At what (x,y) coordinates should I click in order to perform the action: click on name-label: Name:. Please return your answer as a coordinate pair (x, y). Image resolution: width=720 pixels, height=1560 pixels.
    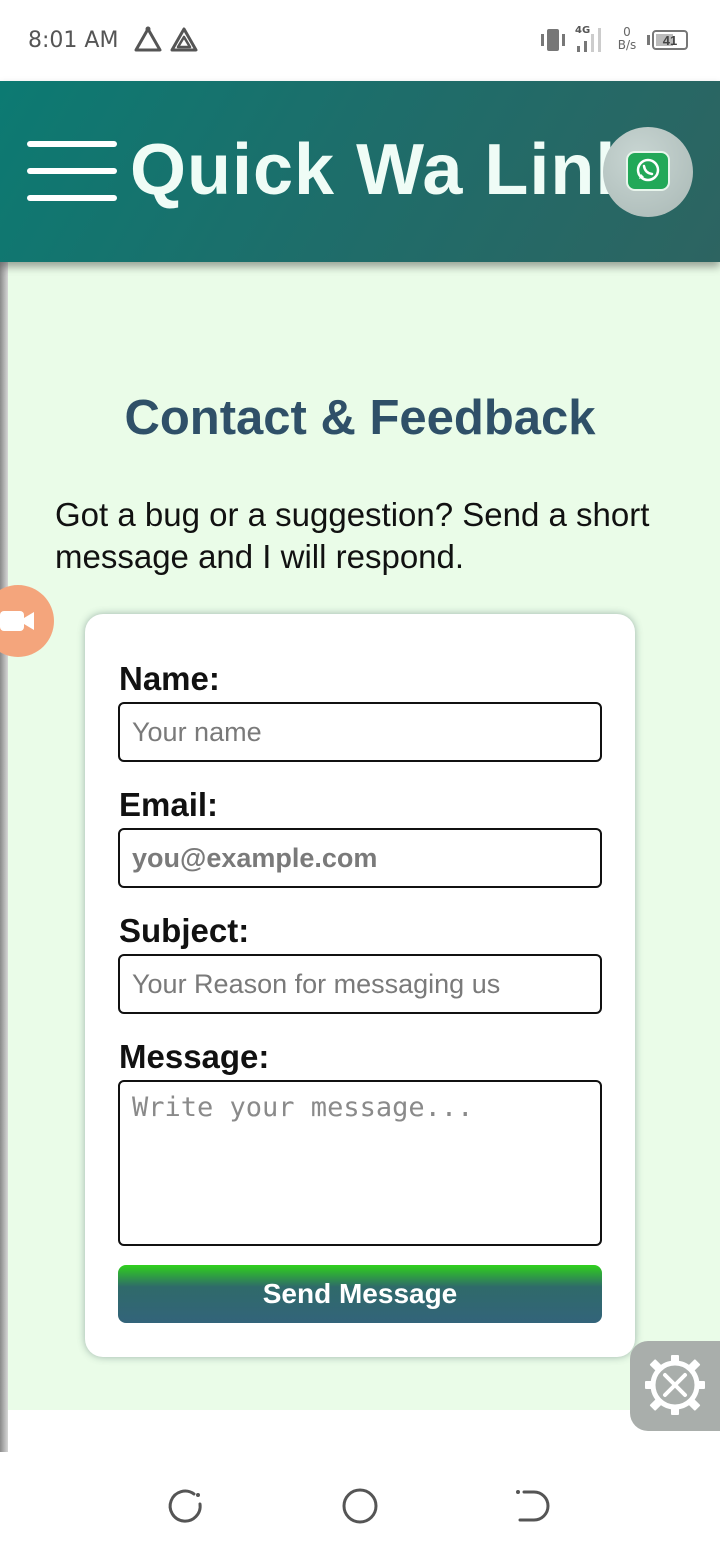
    Looking at the image, I should click on (169, 678).